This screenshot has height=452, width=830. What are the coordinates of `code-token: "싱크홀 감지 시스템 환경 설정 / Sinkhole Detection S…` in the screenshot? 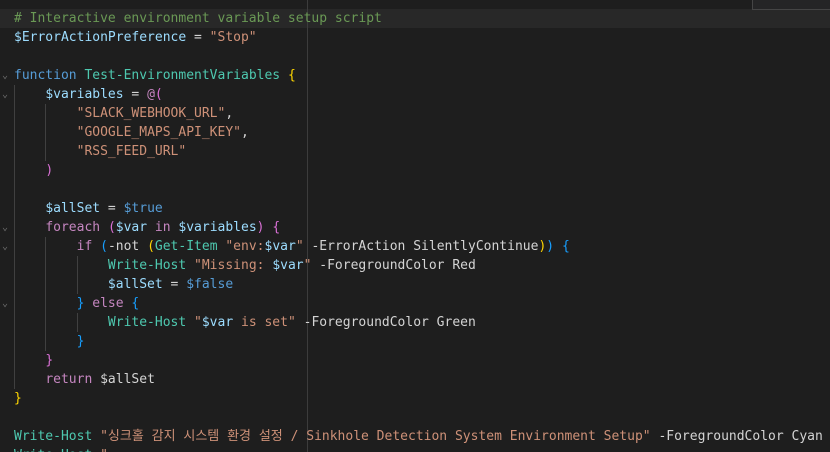 It's located at (375, 436).